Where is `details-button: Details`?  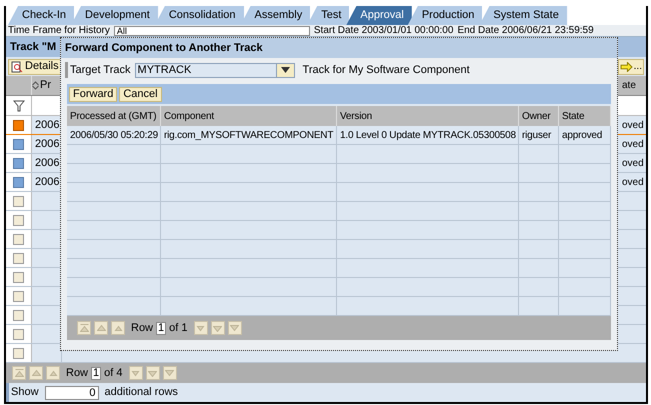
details-button: Details is located at coordinates (35, 66).